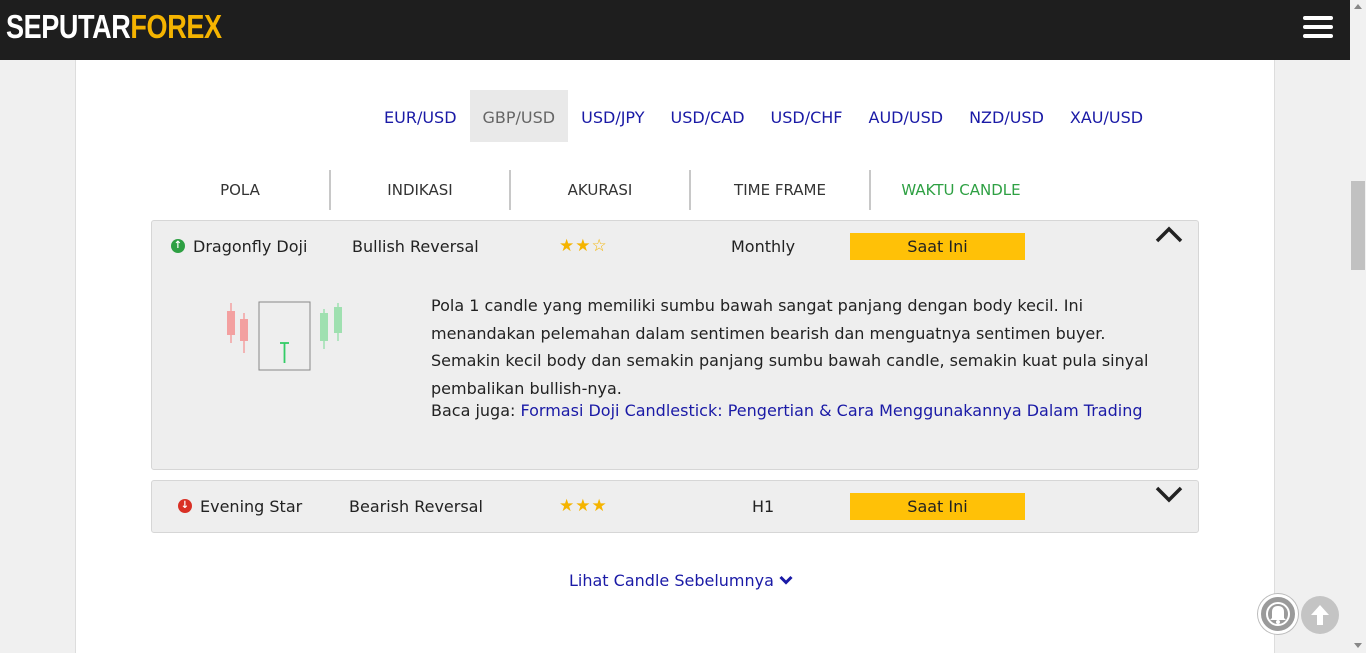 Image resolution: width=1366 pixels, height=653 pixels. I want to click on accuracy-stars: ★★★, so click(583, 506).